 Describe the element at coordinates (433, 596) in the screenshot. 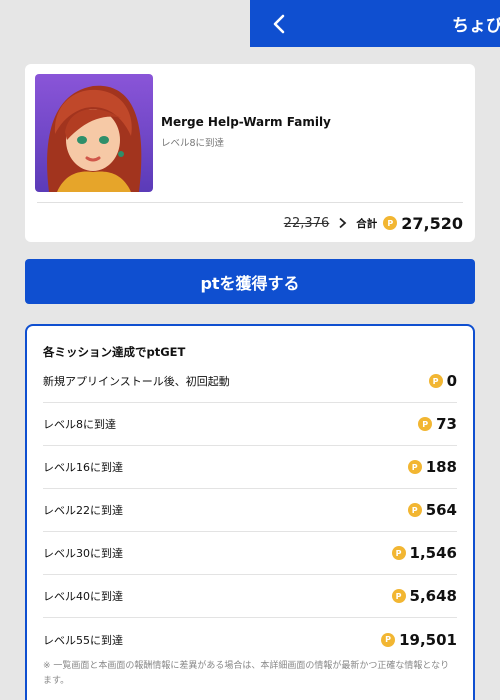

I see `mission-points: 5,648` at that location.